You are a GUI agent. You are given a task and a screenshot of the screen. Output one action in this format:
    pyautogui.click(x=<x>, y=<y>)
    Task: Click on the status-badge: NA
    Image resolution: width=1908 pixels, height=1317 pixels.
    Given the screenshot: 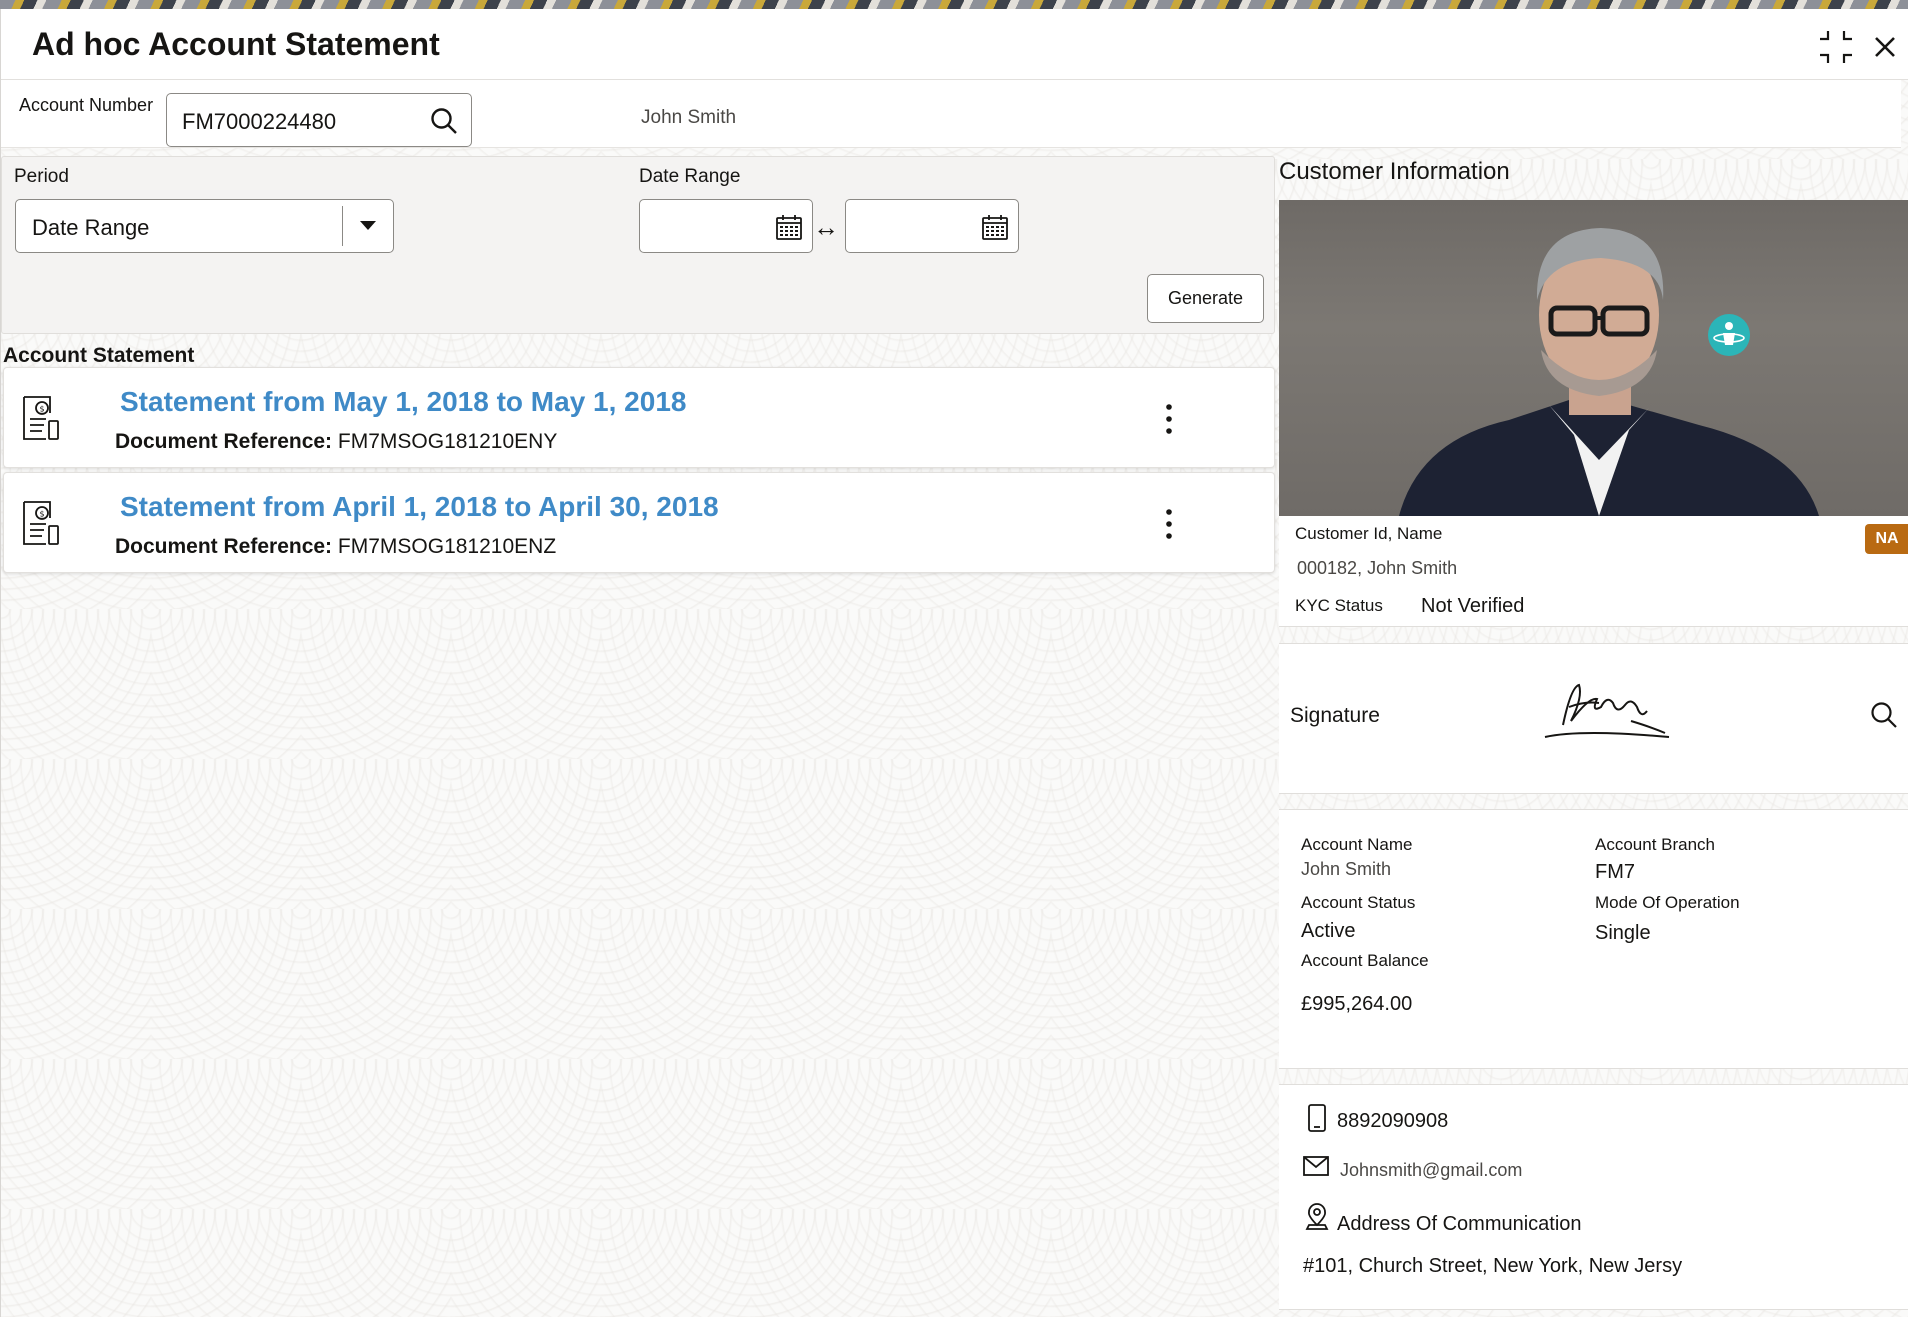 What is the action you would take?
    pyautogui.click(x=1886, y=539)
    